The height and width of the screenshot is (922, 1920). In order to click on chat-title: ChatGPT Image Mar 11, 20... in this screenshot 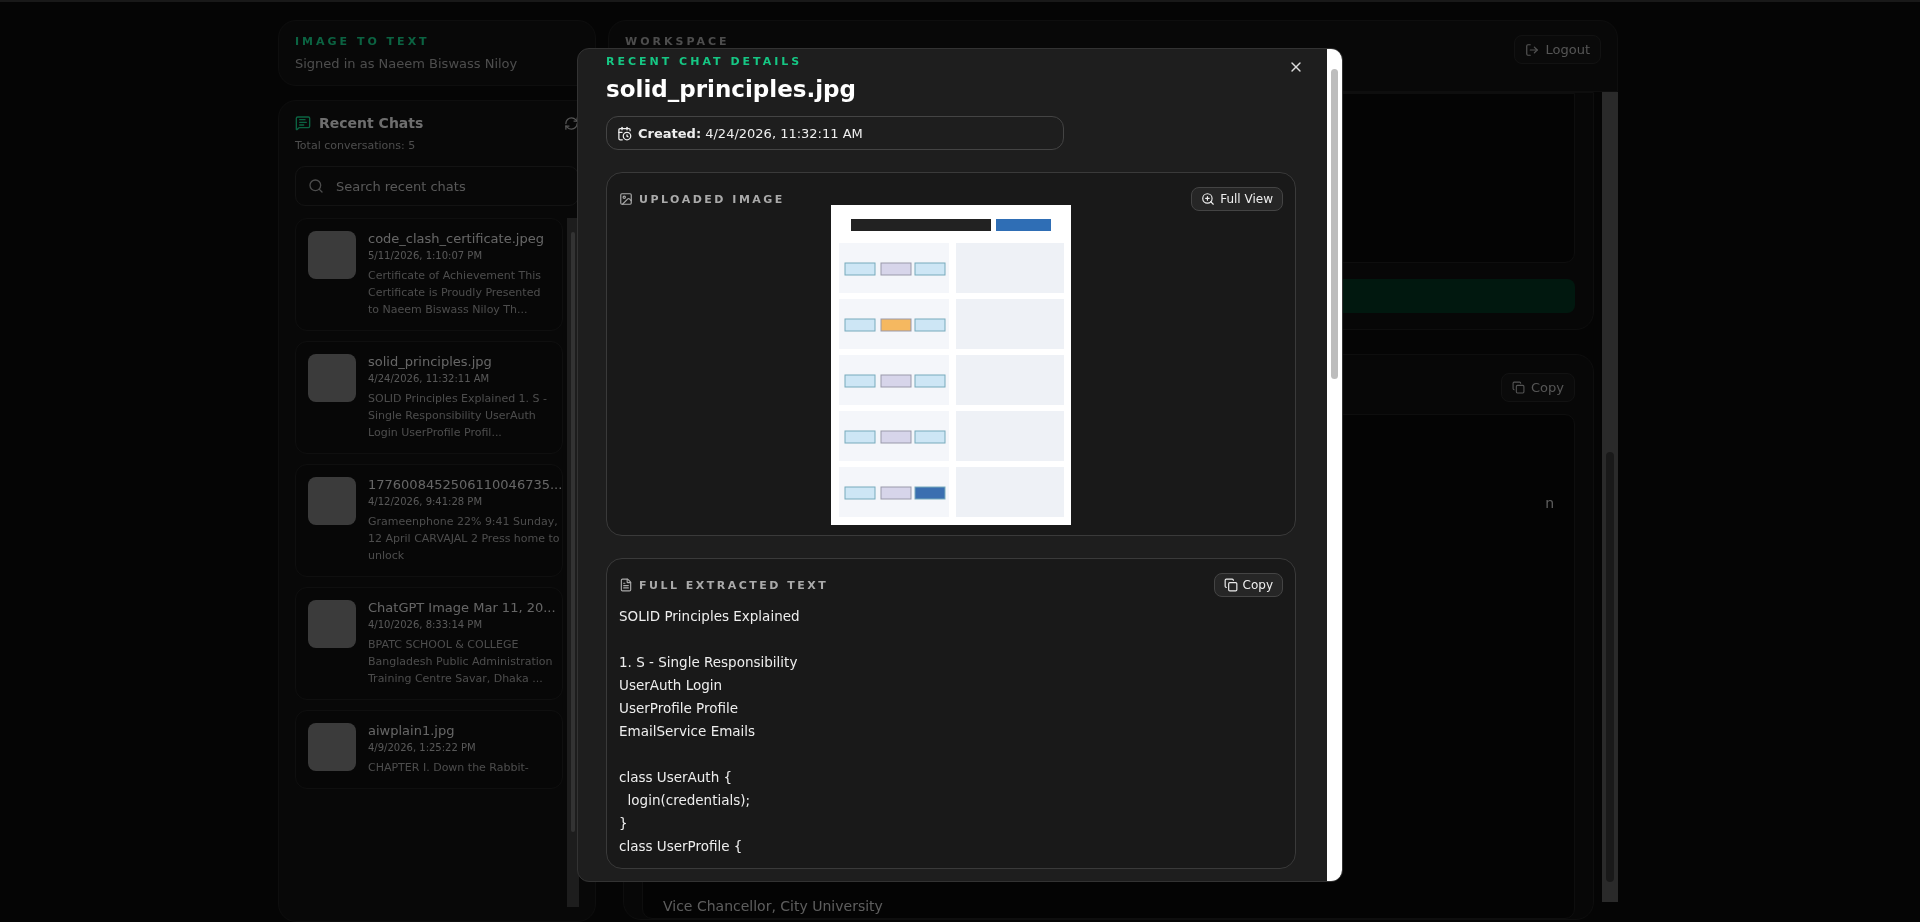, I will do `click(462, 607)`.